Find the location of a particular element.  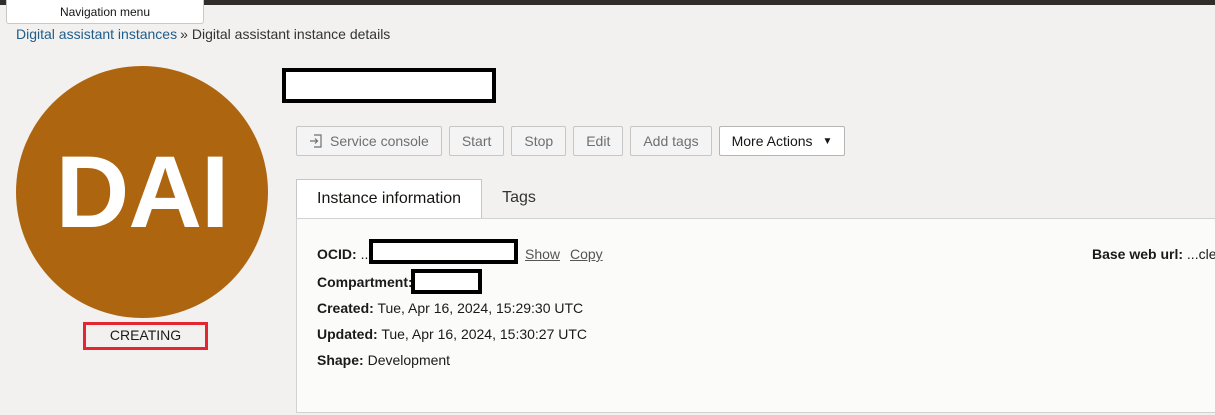

copy-ocid-link: Copy is located at coordinates (586, 254).